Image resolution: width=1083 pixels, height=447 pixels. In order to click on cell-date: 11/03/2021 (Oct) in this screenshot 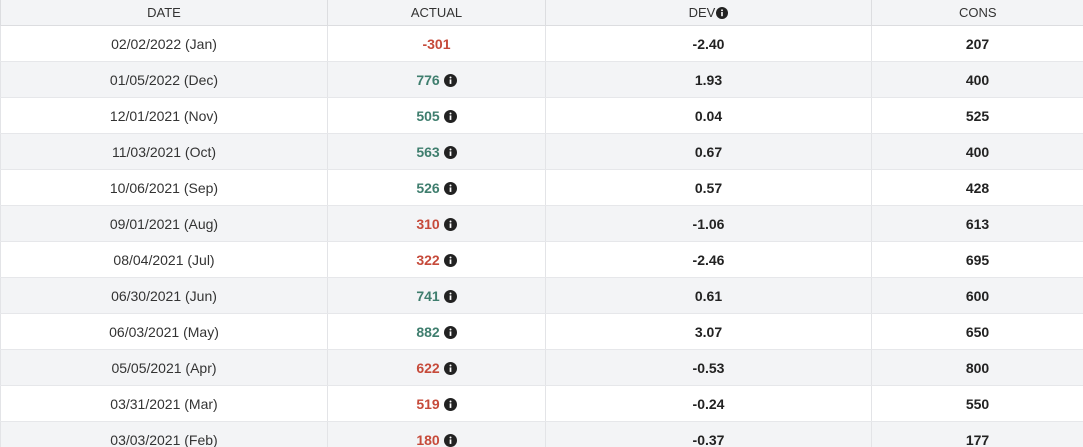, I will do `click(164, 151)`.